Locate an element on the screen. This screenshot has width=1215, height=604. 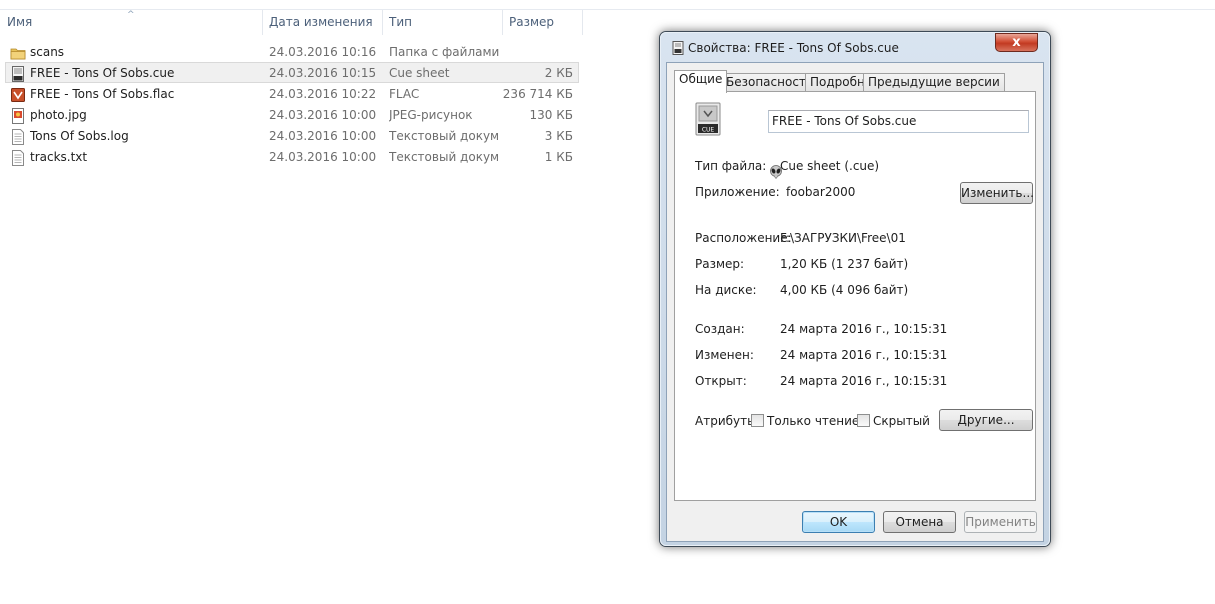
column-header-name: Имя is located at coordinates (131, 22).